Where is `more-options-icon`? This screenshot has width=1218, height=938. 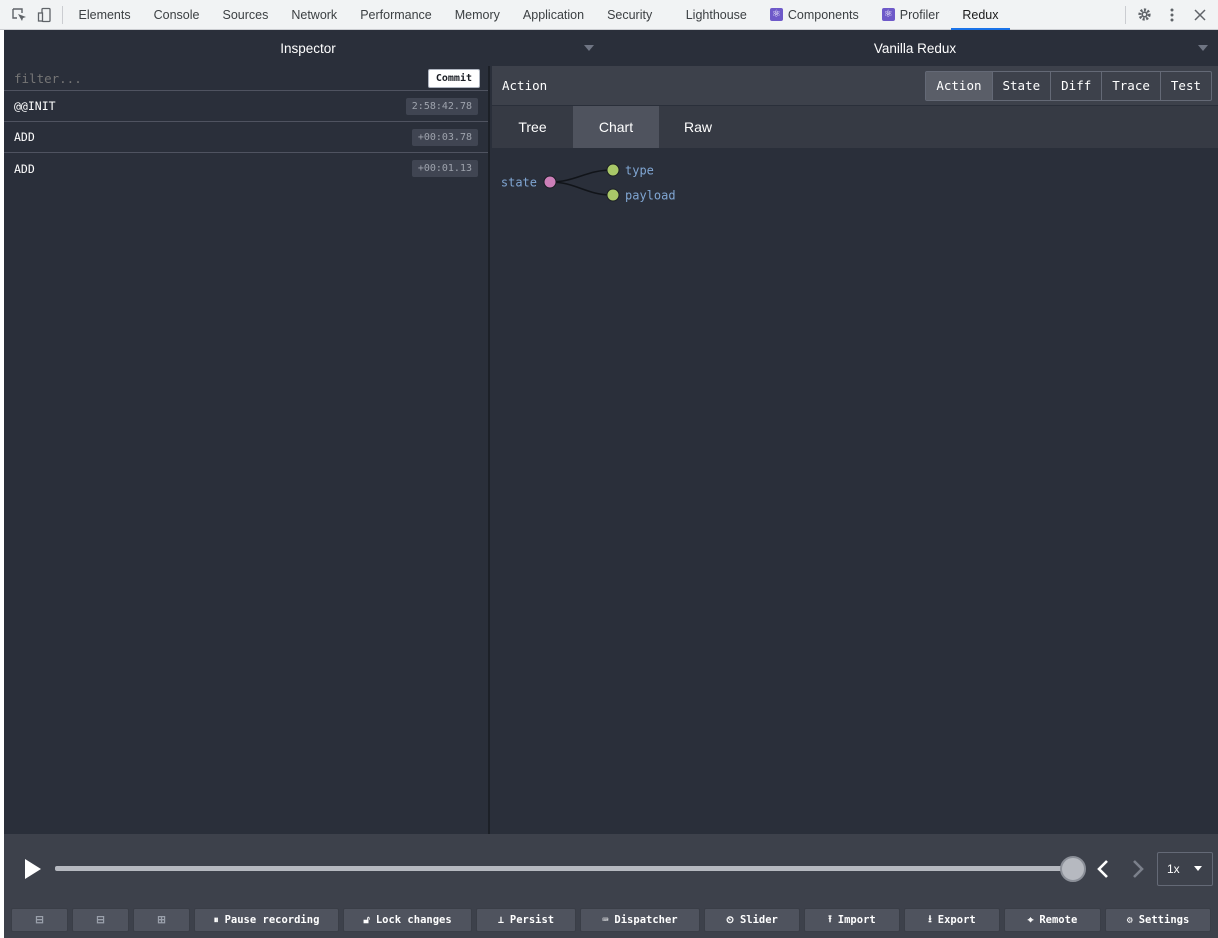
more-options-icon is located at coordinates (1172, 15).